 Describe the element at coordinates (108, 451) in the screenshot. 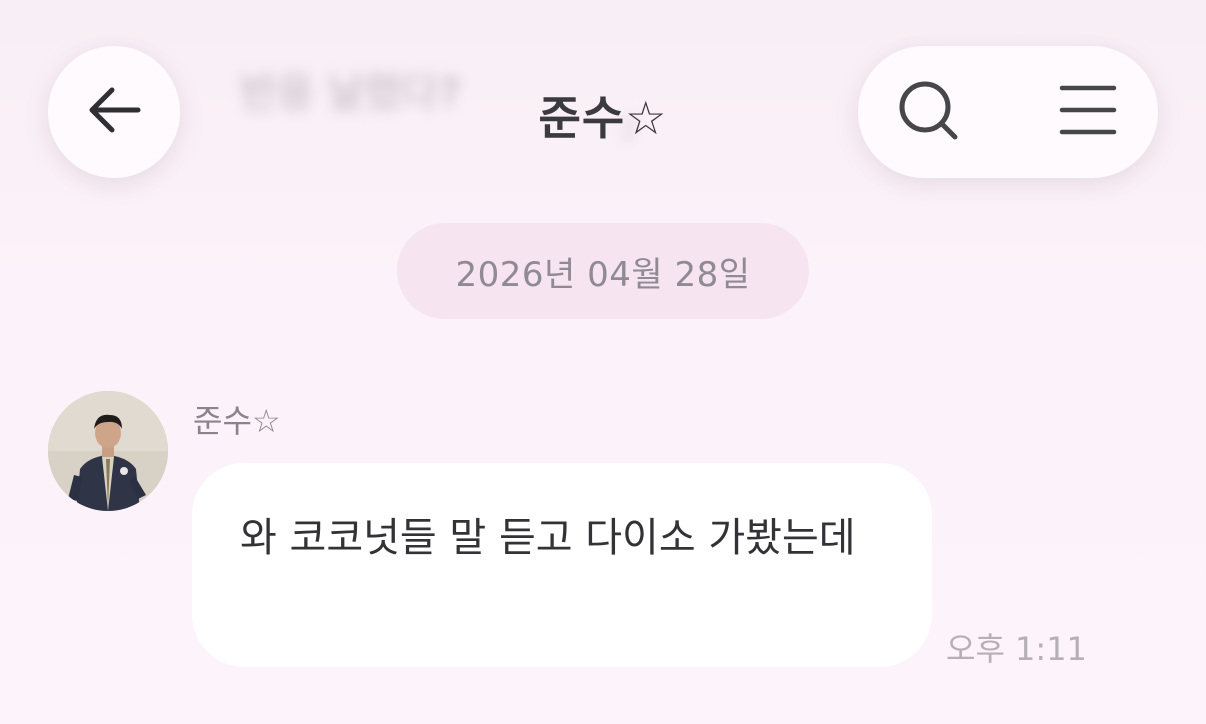

I see `avatar` at that location.